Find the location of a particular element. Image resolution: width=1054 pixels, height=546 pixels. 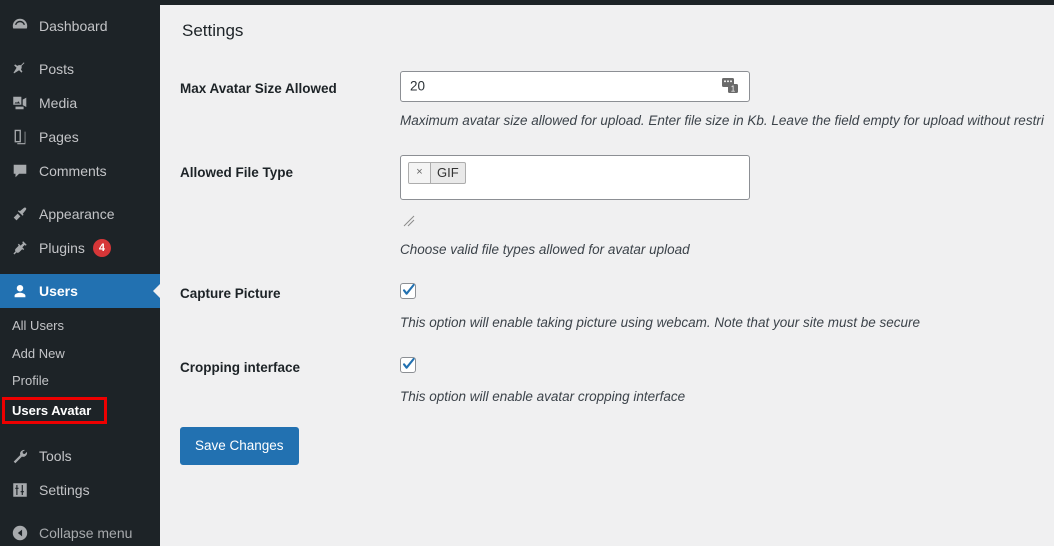

row-label-cropping-interface: Cropping interface is located at coordinates (240, 367).